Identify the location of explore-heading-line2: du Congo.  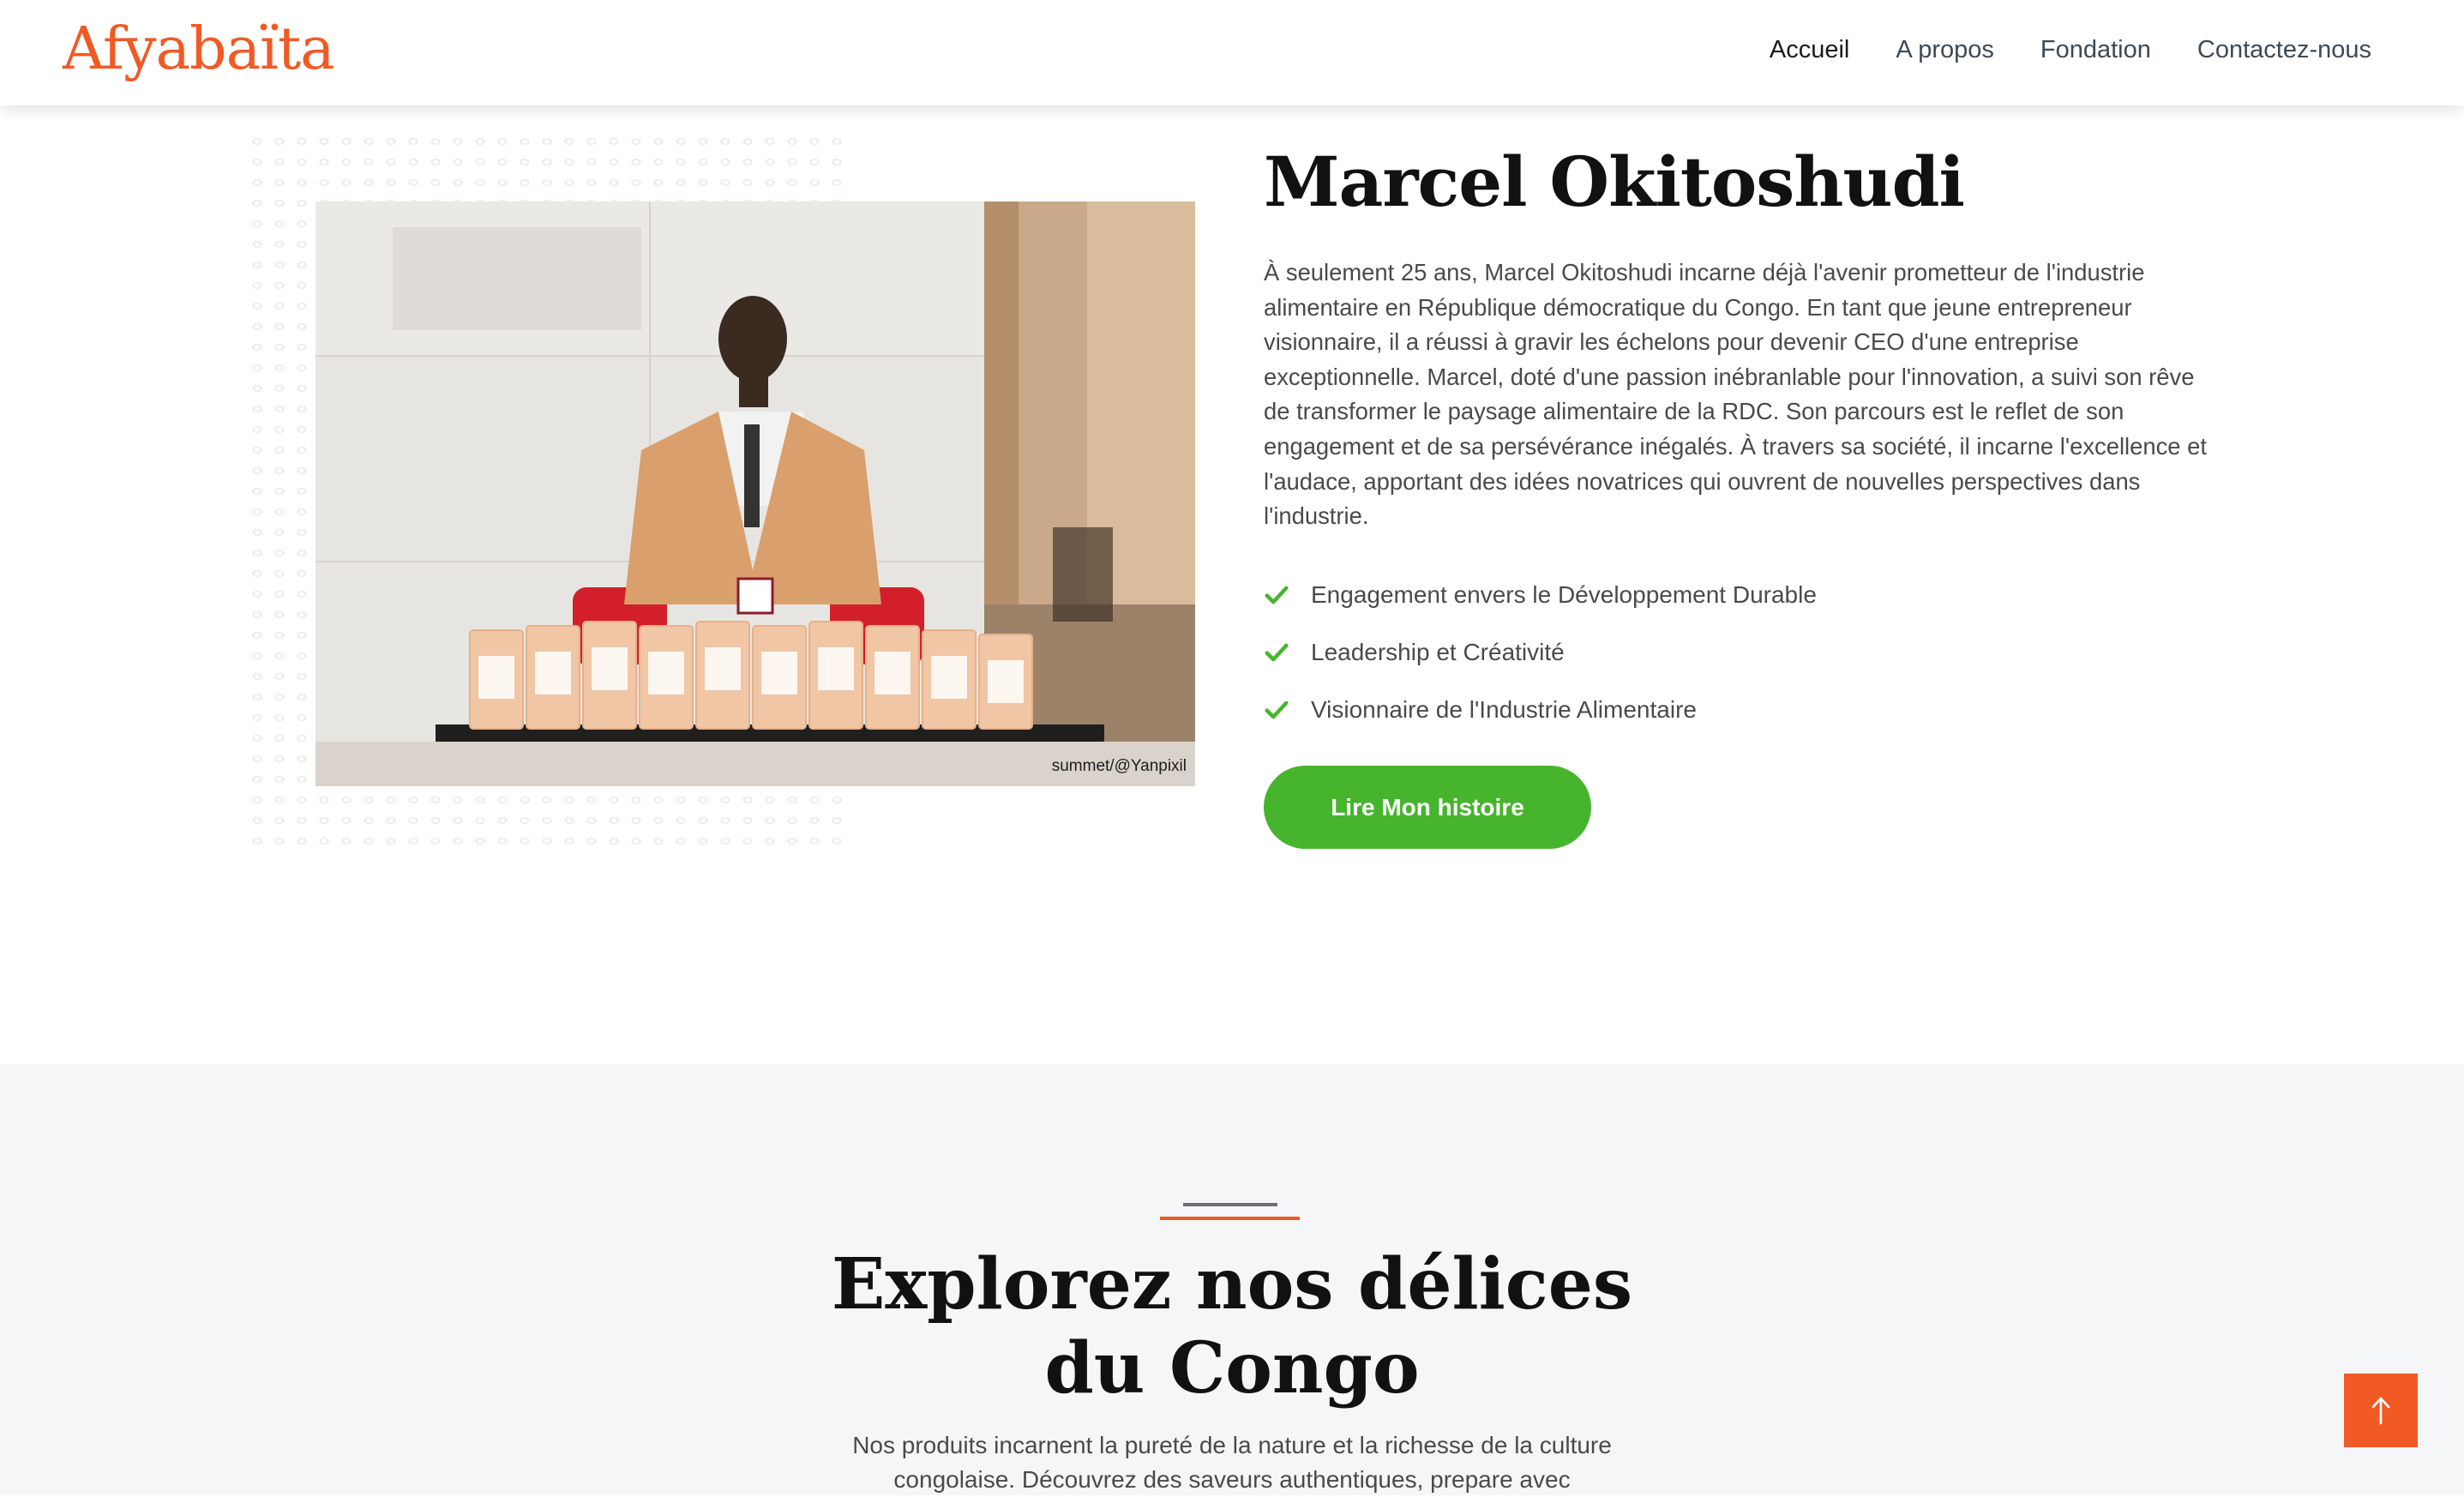
(1232, 1368).